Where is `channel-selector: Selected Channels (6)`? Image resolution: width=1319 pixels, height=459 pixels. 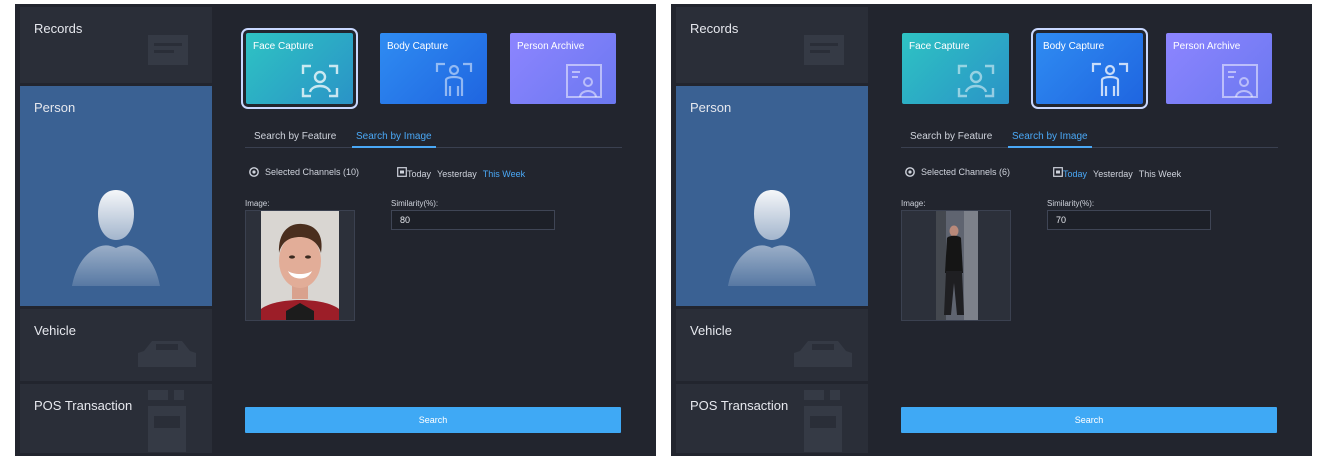 channel-selector: Selected Channels (6) is located at coordinates (957, 172).